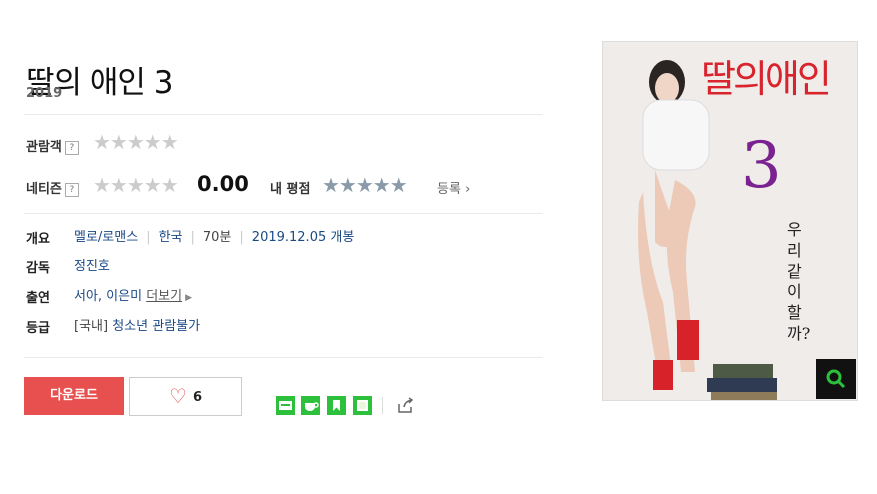 Image resolution: width=877 pixels, height=494 pixels. What do you see at coordinates (217, 237) in the screenshot?
I see `runtime: 70분` at bounding box center [217, 237].